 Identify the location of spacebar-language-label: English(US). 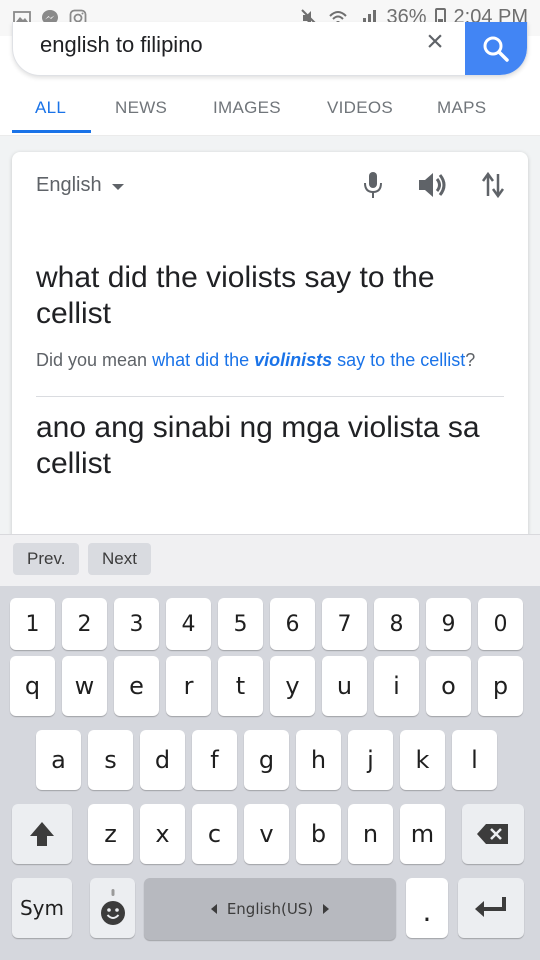
(270, 909).